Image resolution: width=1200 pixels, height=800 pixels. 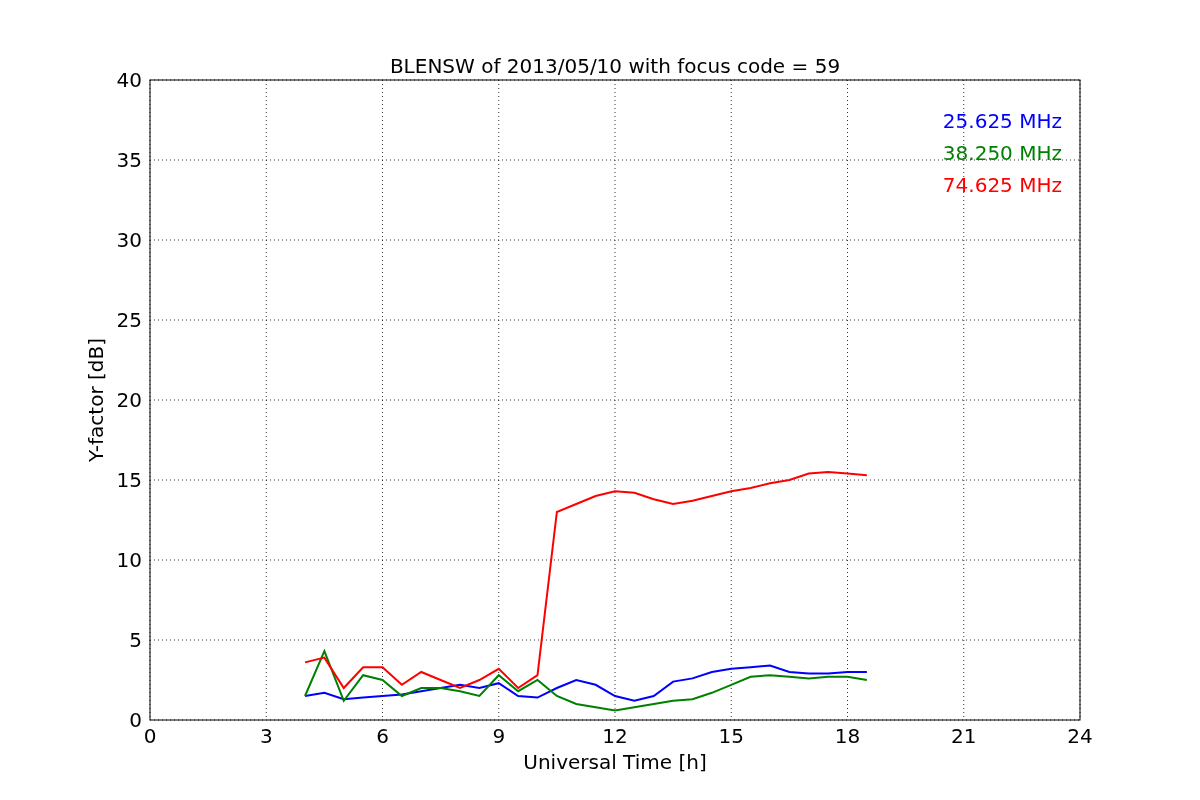 I want to click on y-tick-label: 10, so click(x=129, y=560).